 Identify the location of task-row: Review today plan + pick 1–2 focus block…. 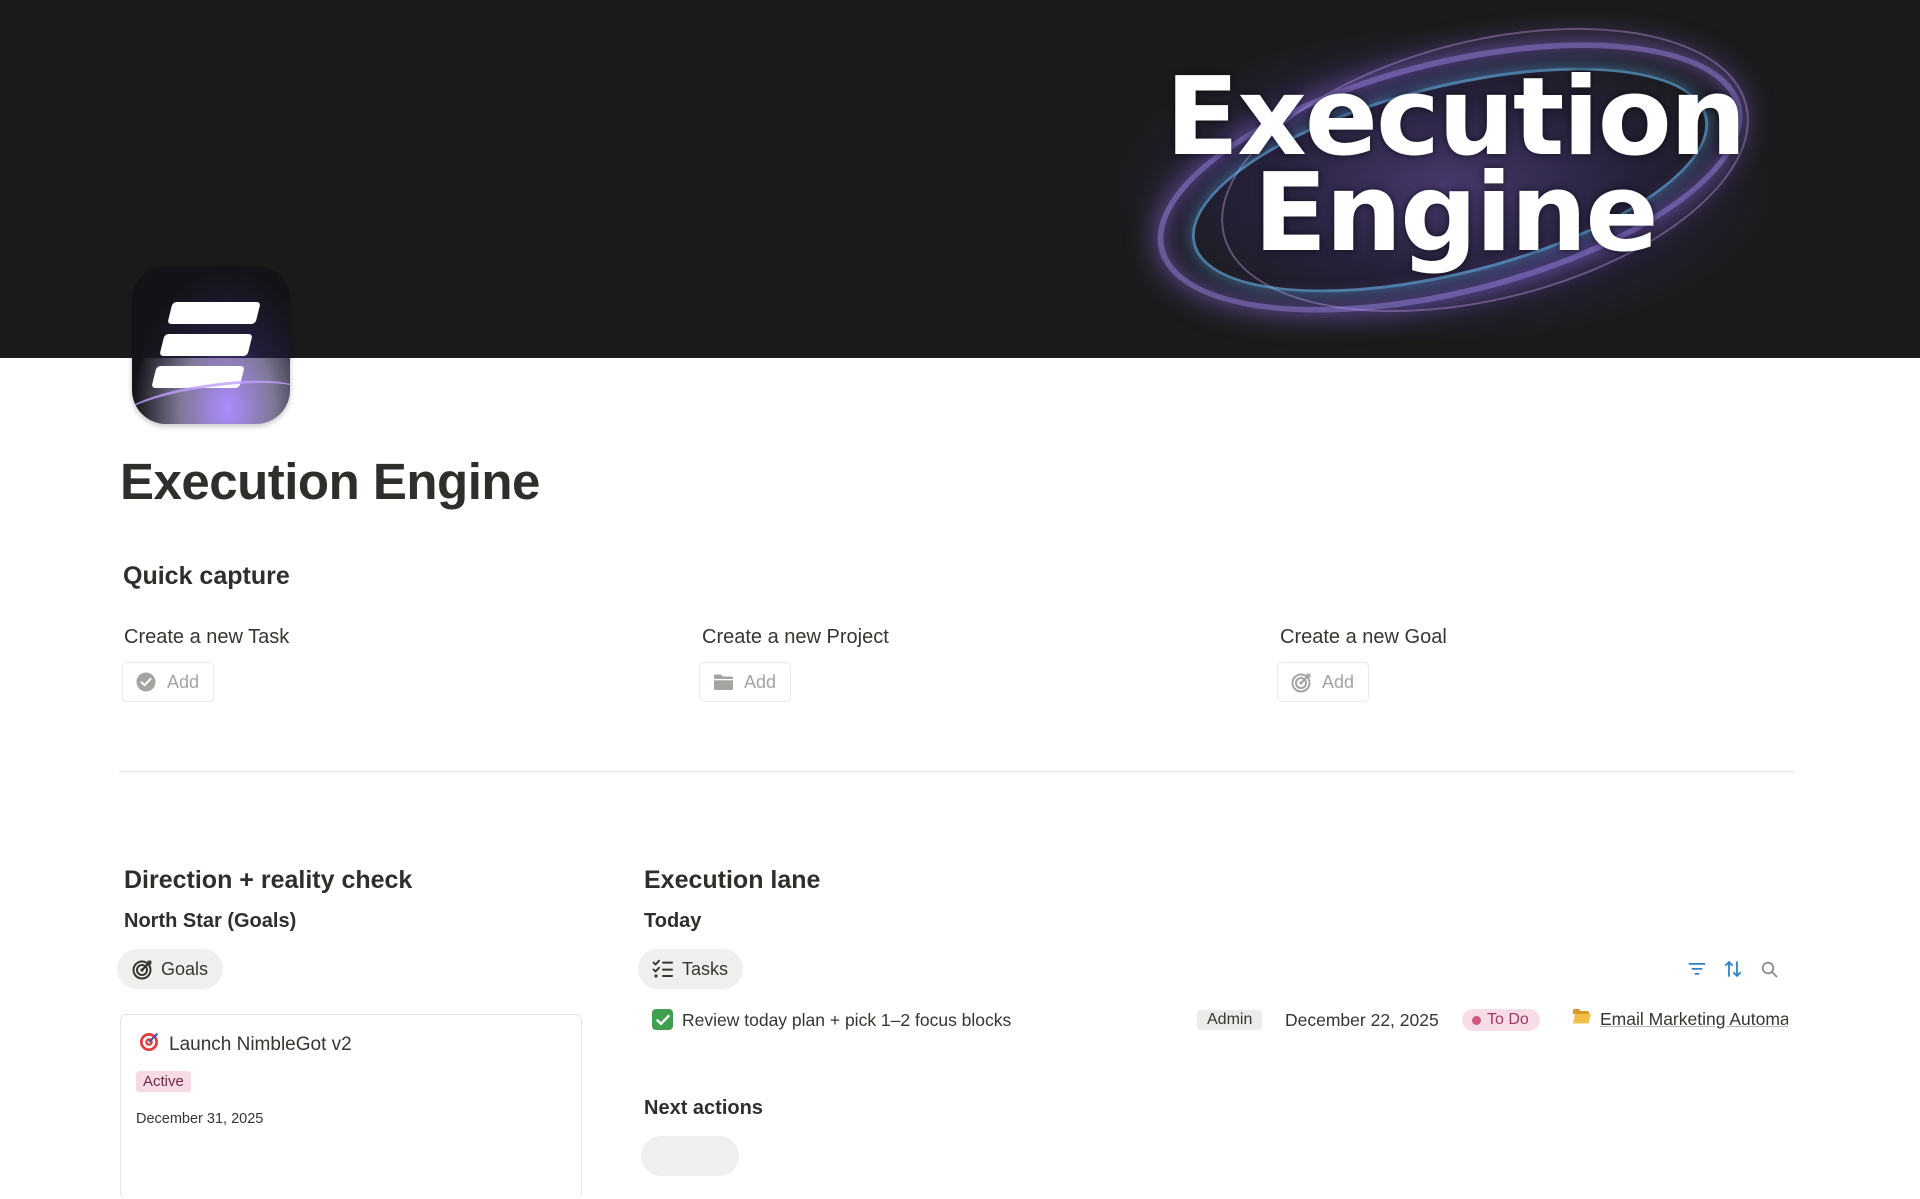
(1220, 1021).